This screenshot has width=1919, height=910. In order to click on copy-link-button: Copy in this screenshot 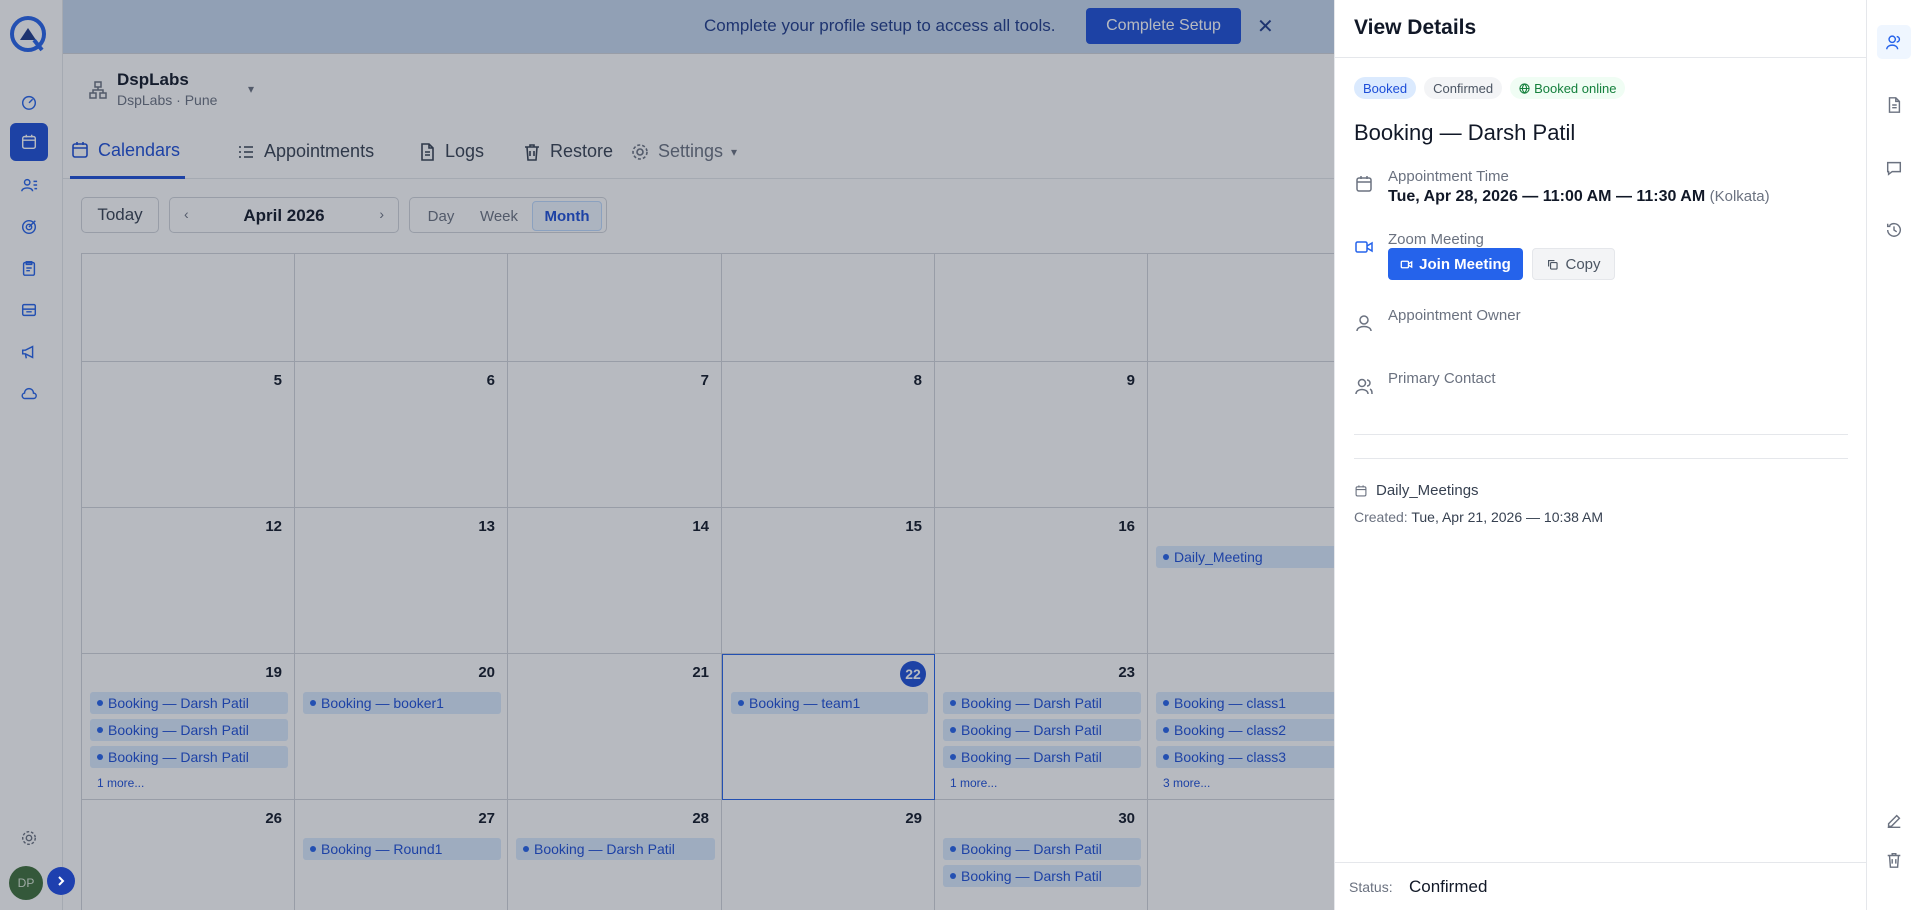, I will do `click(1573, 264)`.